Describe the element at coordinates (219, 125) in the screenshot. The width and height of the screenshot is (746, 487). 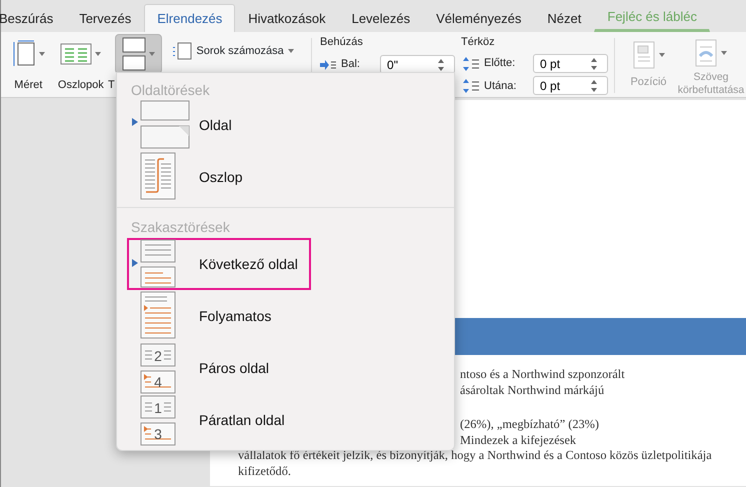
I see `menu-item: Oldal` at that location.